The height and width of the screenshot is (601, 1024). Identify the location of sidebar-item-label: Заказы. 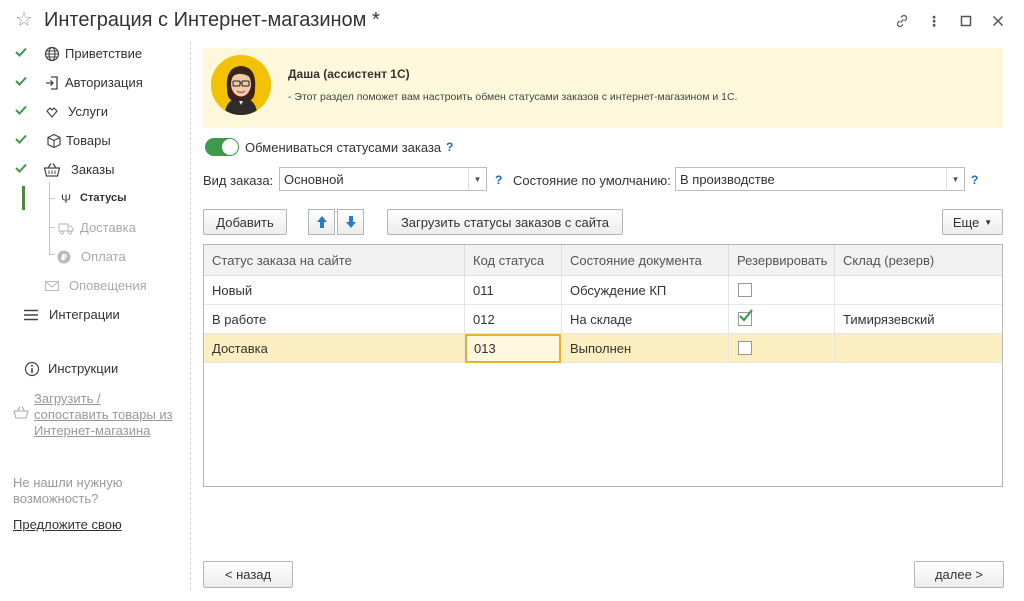
(93, 169).